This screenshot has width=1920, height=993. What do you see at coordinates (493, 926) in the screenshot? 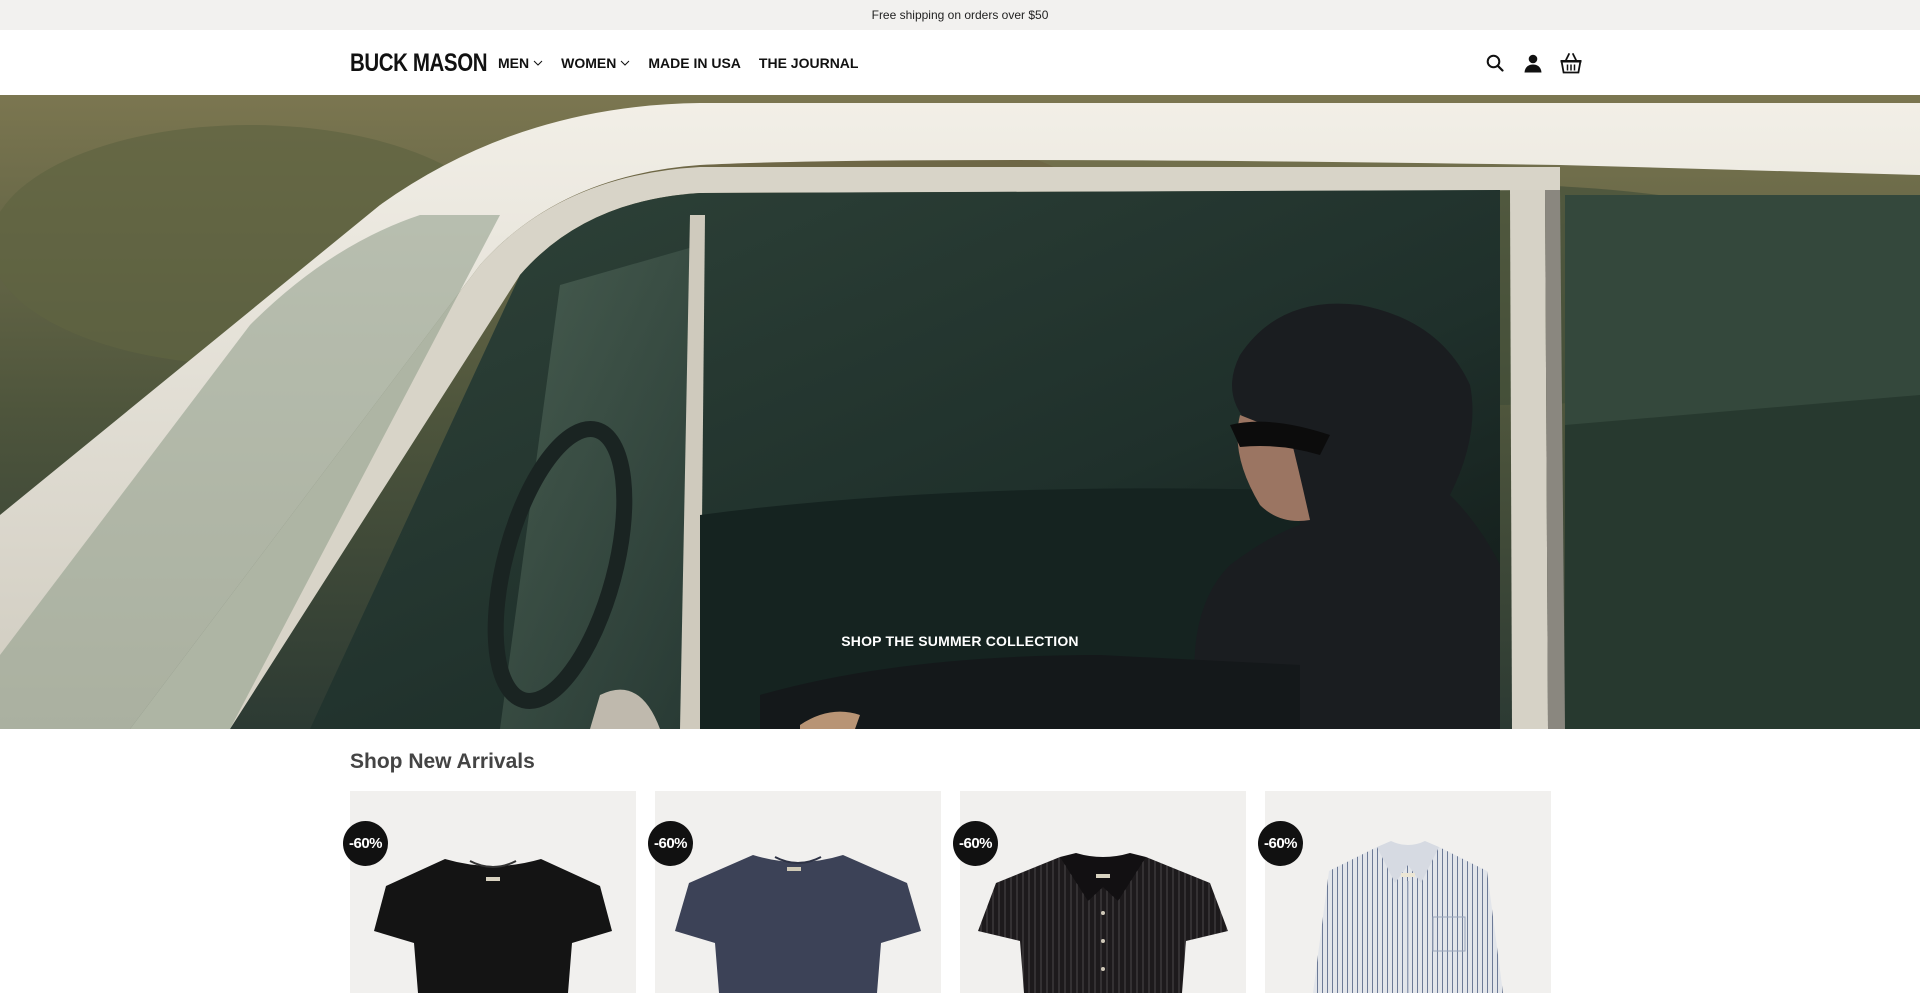
I see `product-image-black-tee` at bounding box center [493, 926].